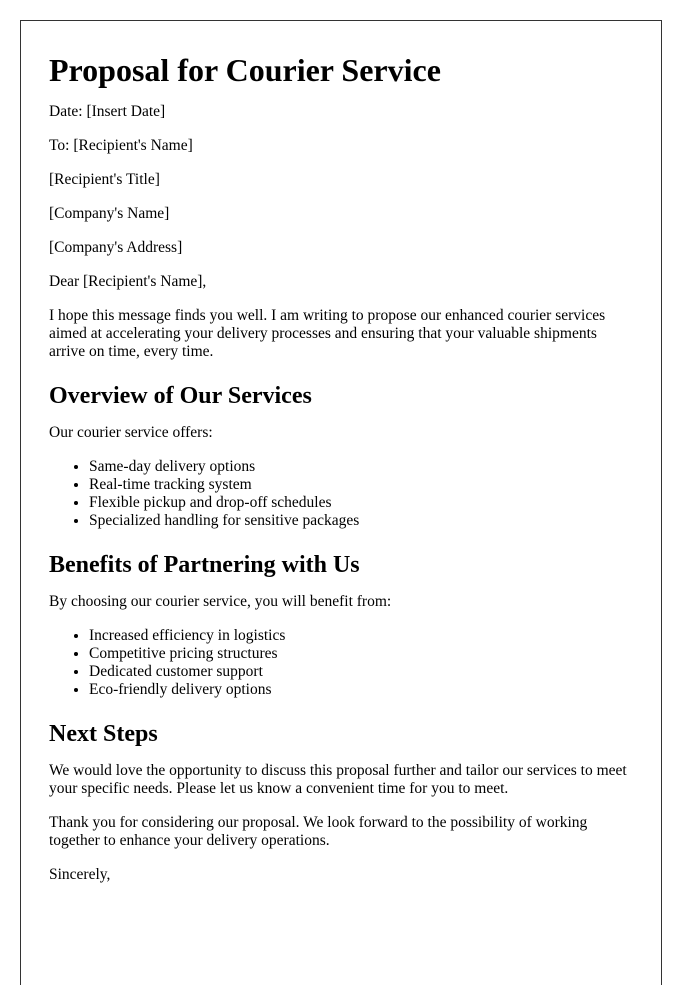 The height and width of the screenshot is (985, 700). I want to click on document-title: Proposal for Courier Service, so click(245, 70).